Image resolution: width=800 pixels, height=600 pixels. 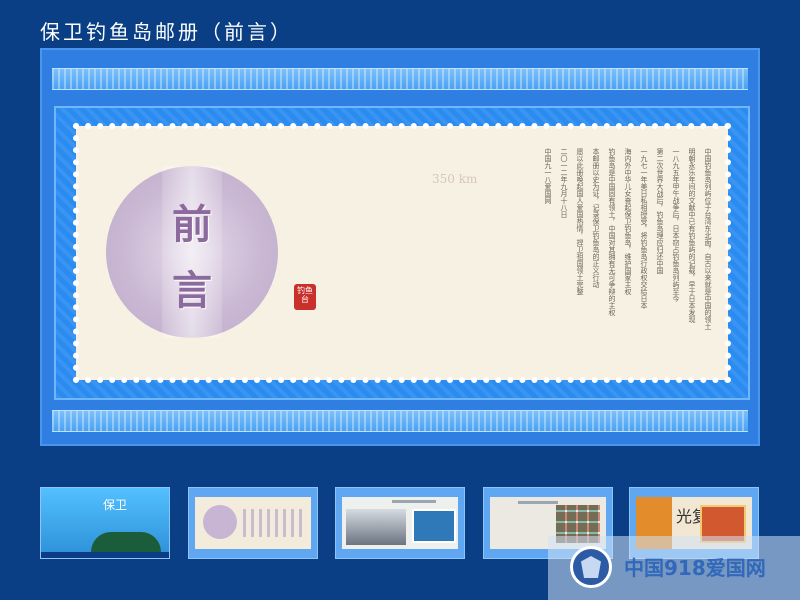 What do you see at coordinates (115, 505) in the screenshot?
I see `thumbnail-label: 保卫` at bounding box center [115, 505].